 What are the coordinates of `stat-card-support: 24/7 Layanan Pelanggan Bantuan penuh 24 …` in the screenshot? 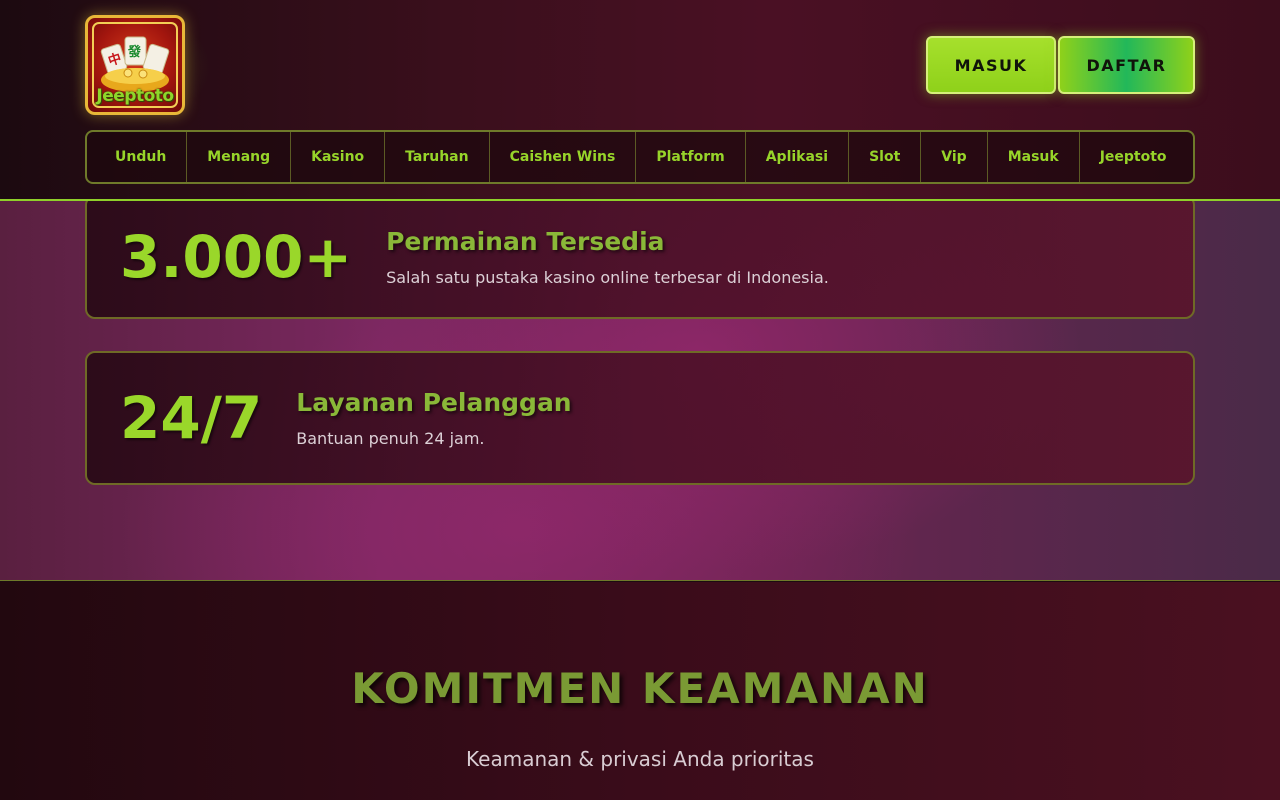 It's located at (640, 418).